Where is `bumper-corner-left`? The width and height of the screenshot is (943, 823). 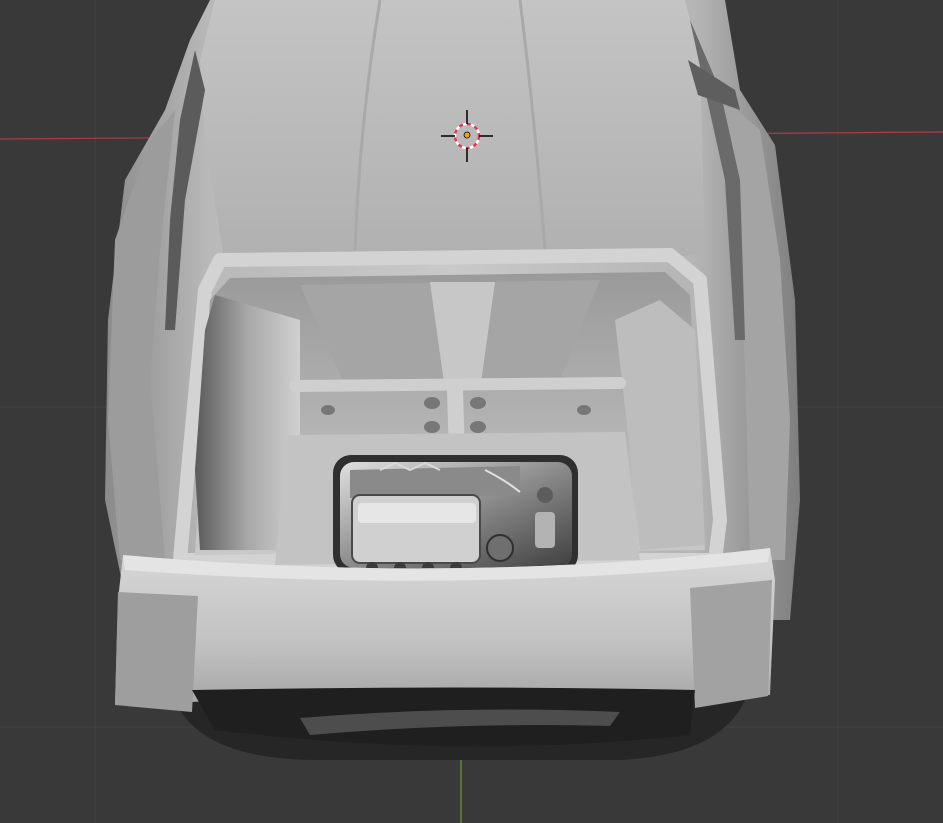 bumper-corner-left is located at coordinates (156, 652).